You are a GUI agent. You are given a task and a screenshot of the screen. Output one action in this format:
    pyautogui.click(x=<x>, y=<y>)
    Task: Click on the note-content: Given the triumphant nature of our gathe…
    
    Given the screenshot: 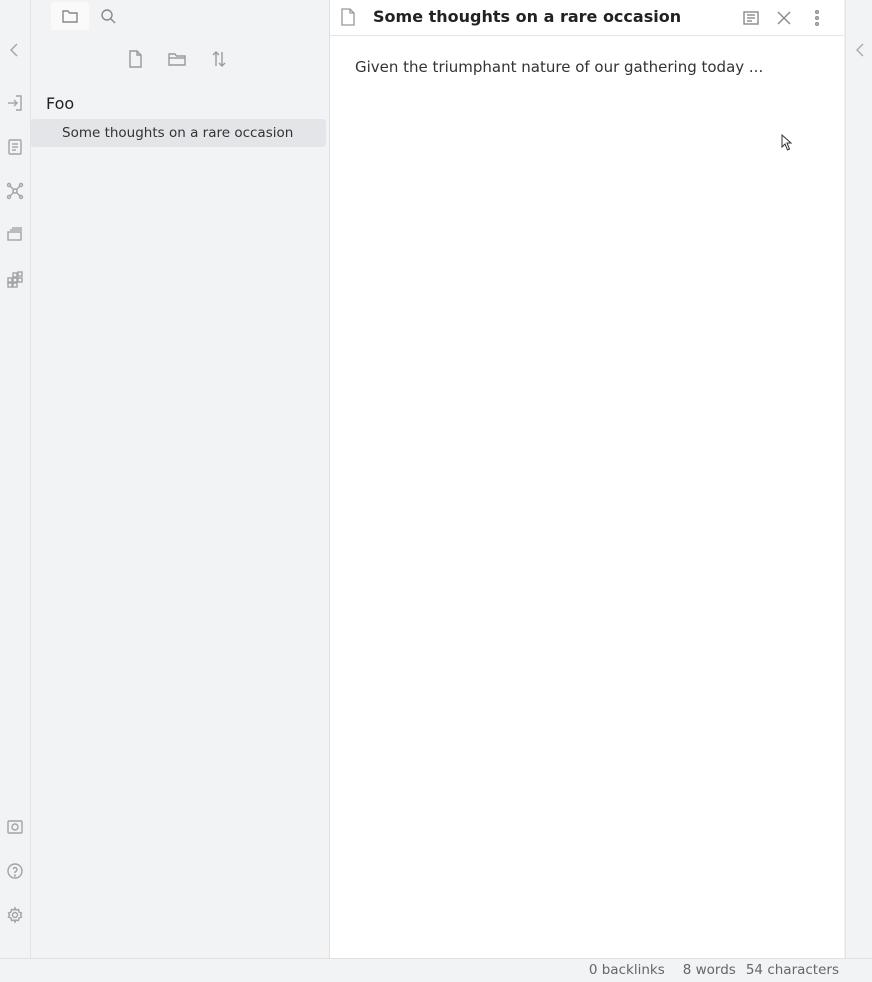 What is the action you would take?
    pyautogui.click(x=559, y=67)
    